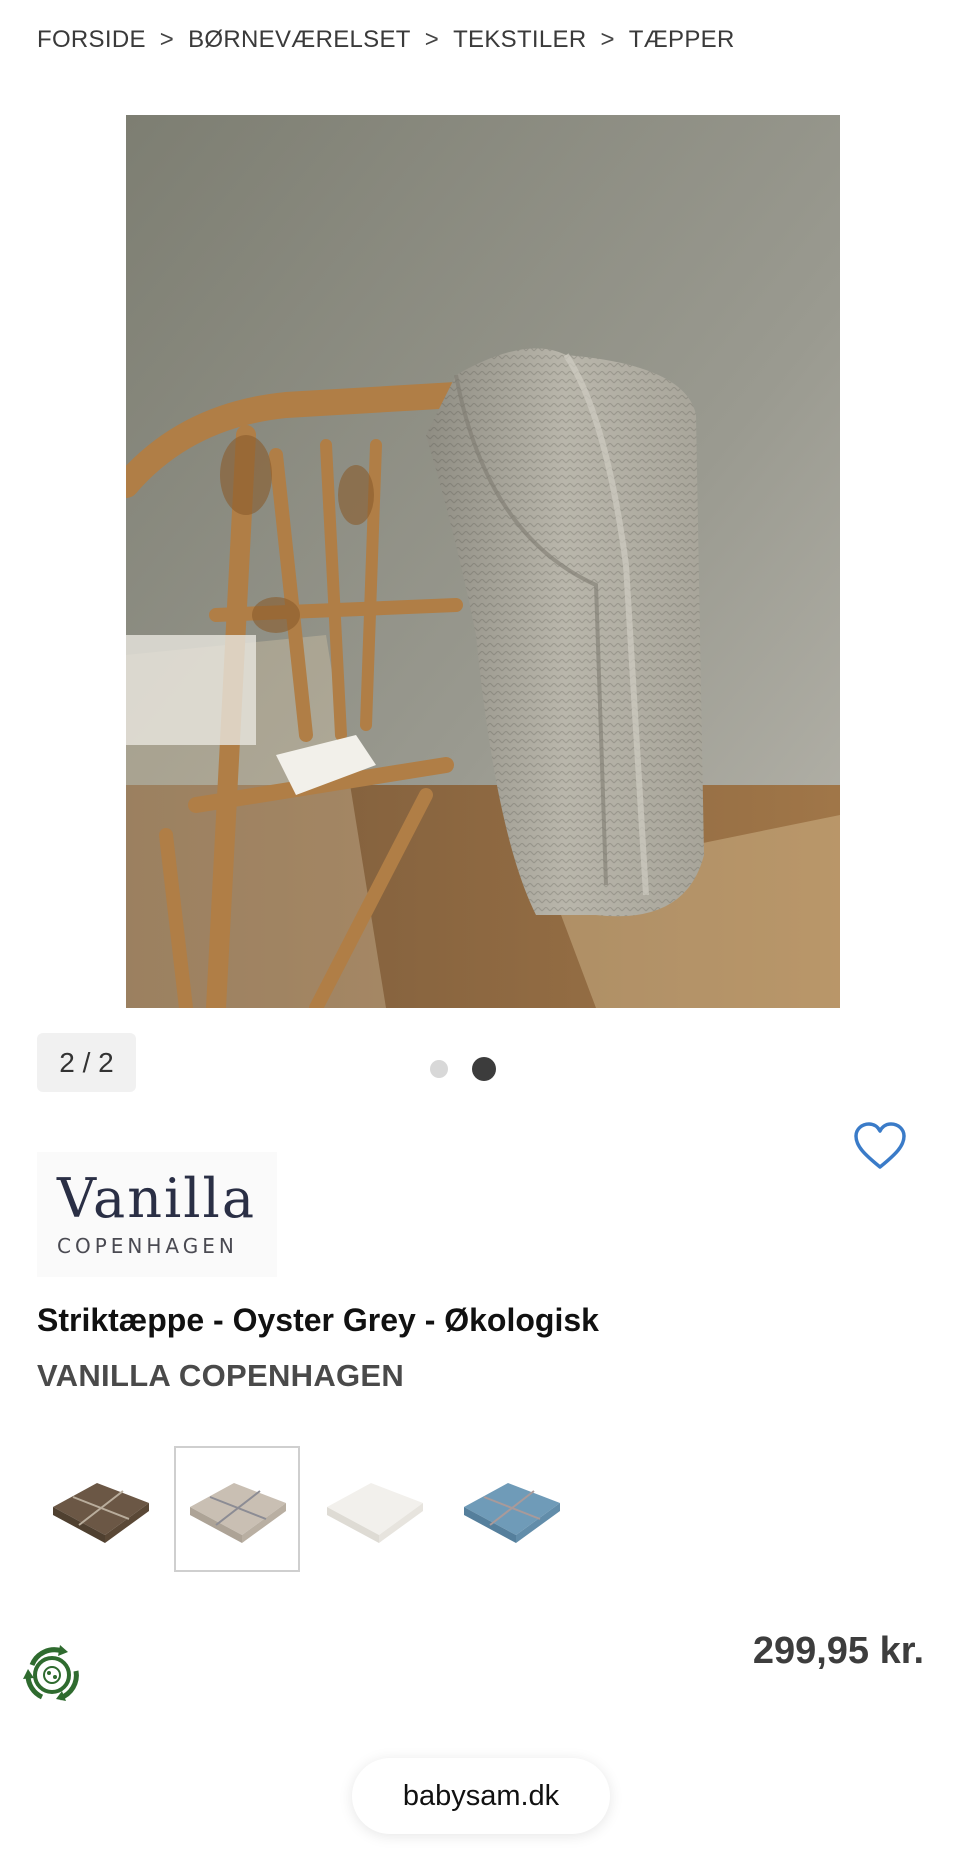 Image resolution: width=960 pixels, height=1867 pixels. What do you see at coordinates (305, 1509) in the screenshot?
I see `color-variants` at bounding box center [305, 1509].